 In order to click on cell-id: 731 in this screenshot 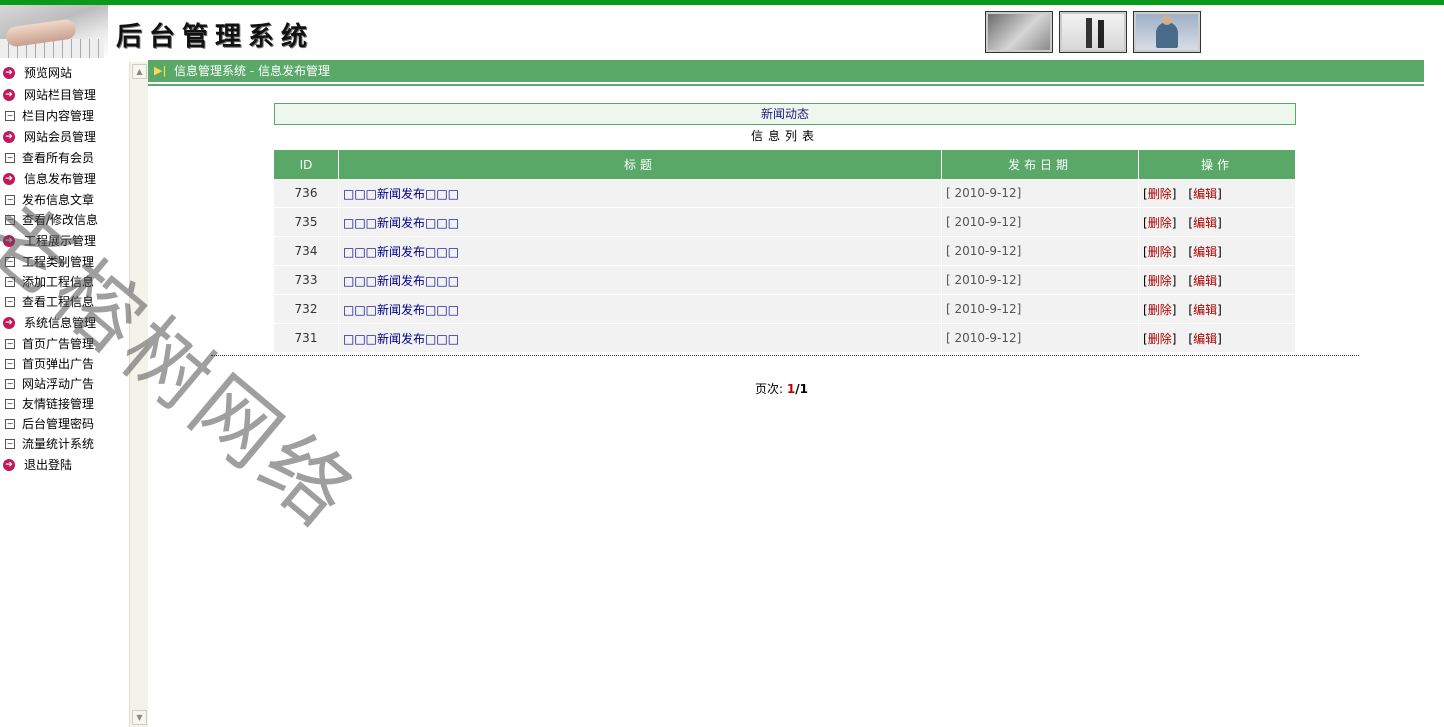, I will do `click(306, 338)`.